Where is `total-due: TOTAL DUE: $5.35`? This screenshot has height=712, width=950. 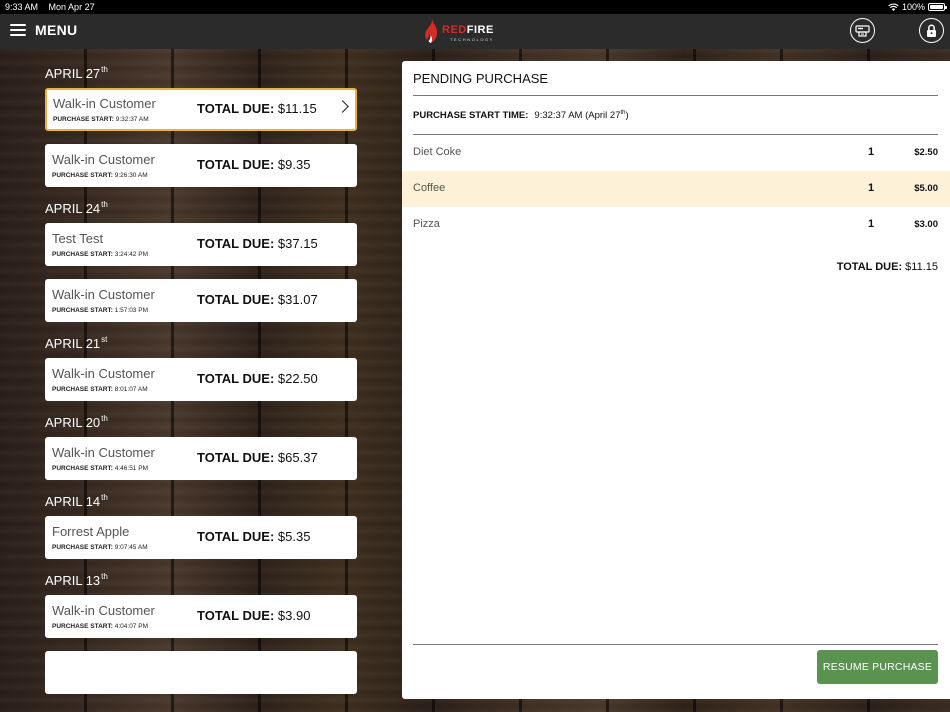
total-due: TOTAL DUE: $5.35 is located at coordinates (253, 536).